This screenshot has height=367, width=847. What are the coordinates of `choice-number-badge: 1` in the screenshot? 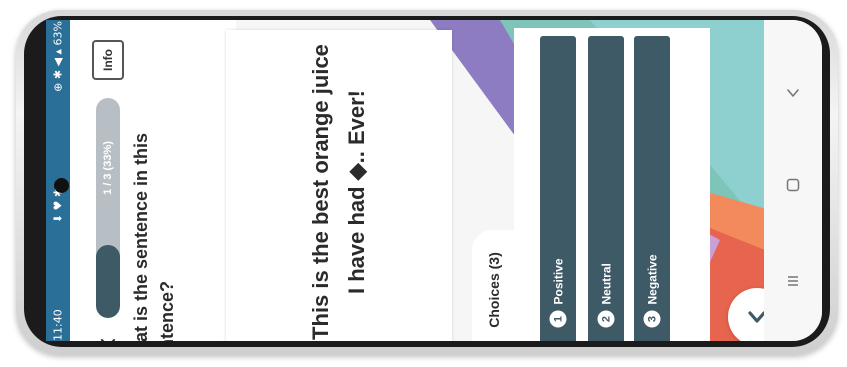 It's located at (558, 319).